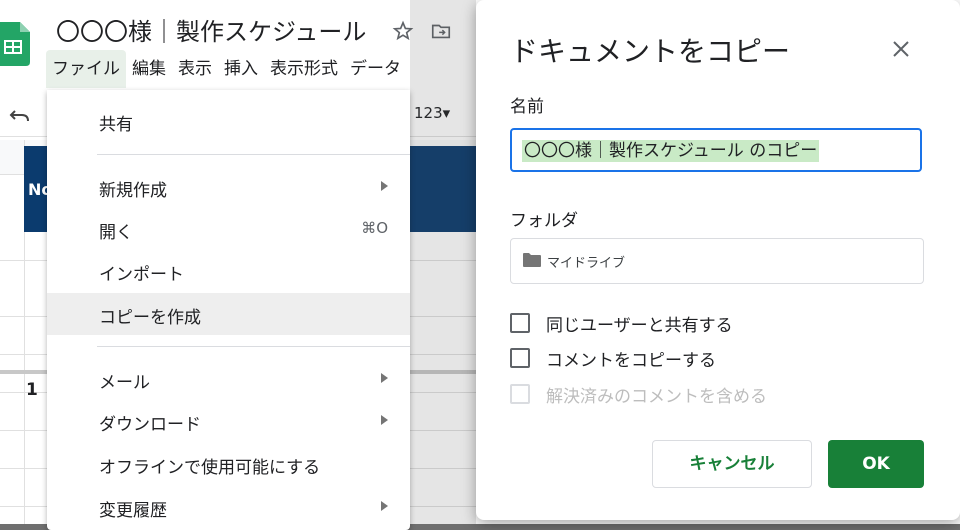 This screenshot has height=530, width=960. What do you see at coordinates (116, 125) in the screenshot?
I see `menu-item-label: 共有` at bounding box center [116, 125].